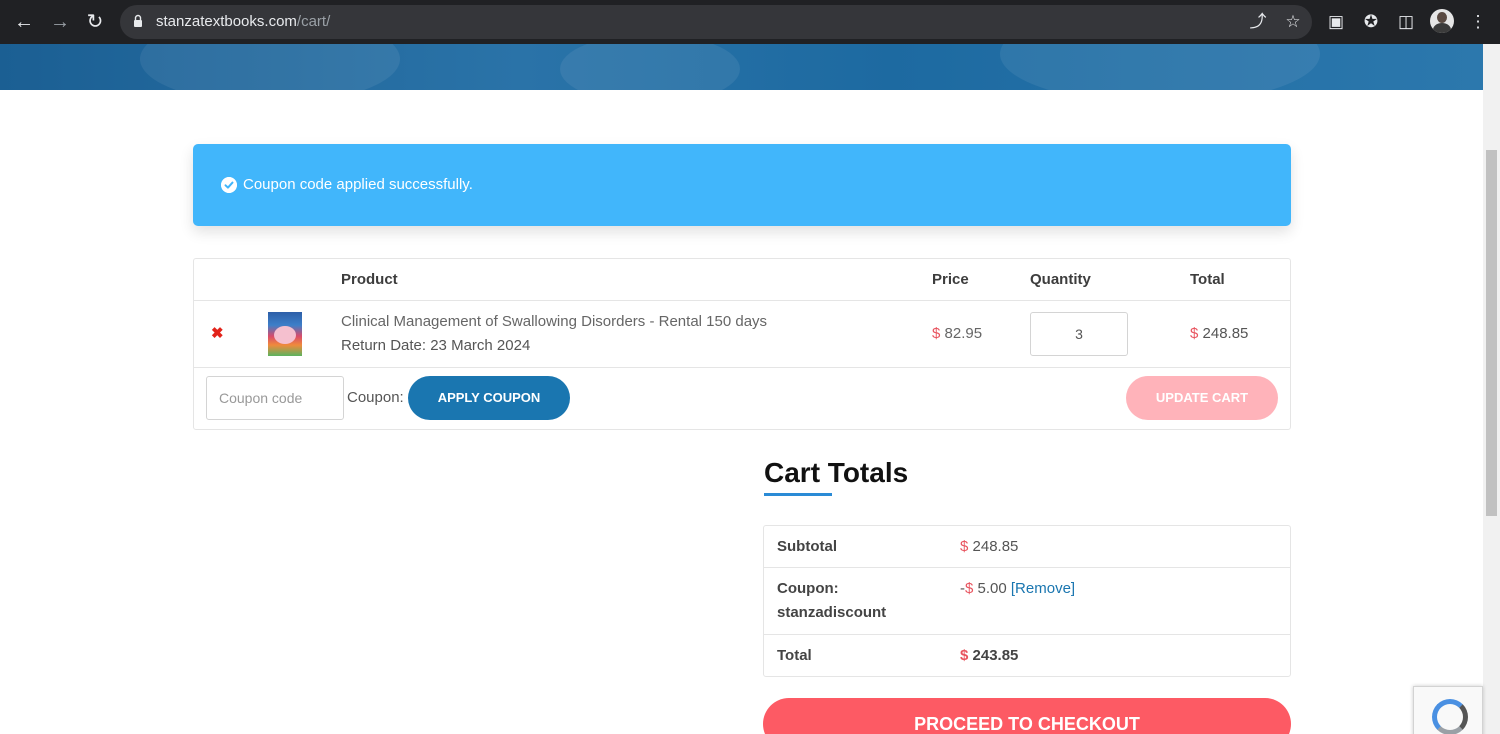 The image size is (1500, 734). I want to click on return-date-value: 23 March 2024, so click(480, 345).